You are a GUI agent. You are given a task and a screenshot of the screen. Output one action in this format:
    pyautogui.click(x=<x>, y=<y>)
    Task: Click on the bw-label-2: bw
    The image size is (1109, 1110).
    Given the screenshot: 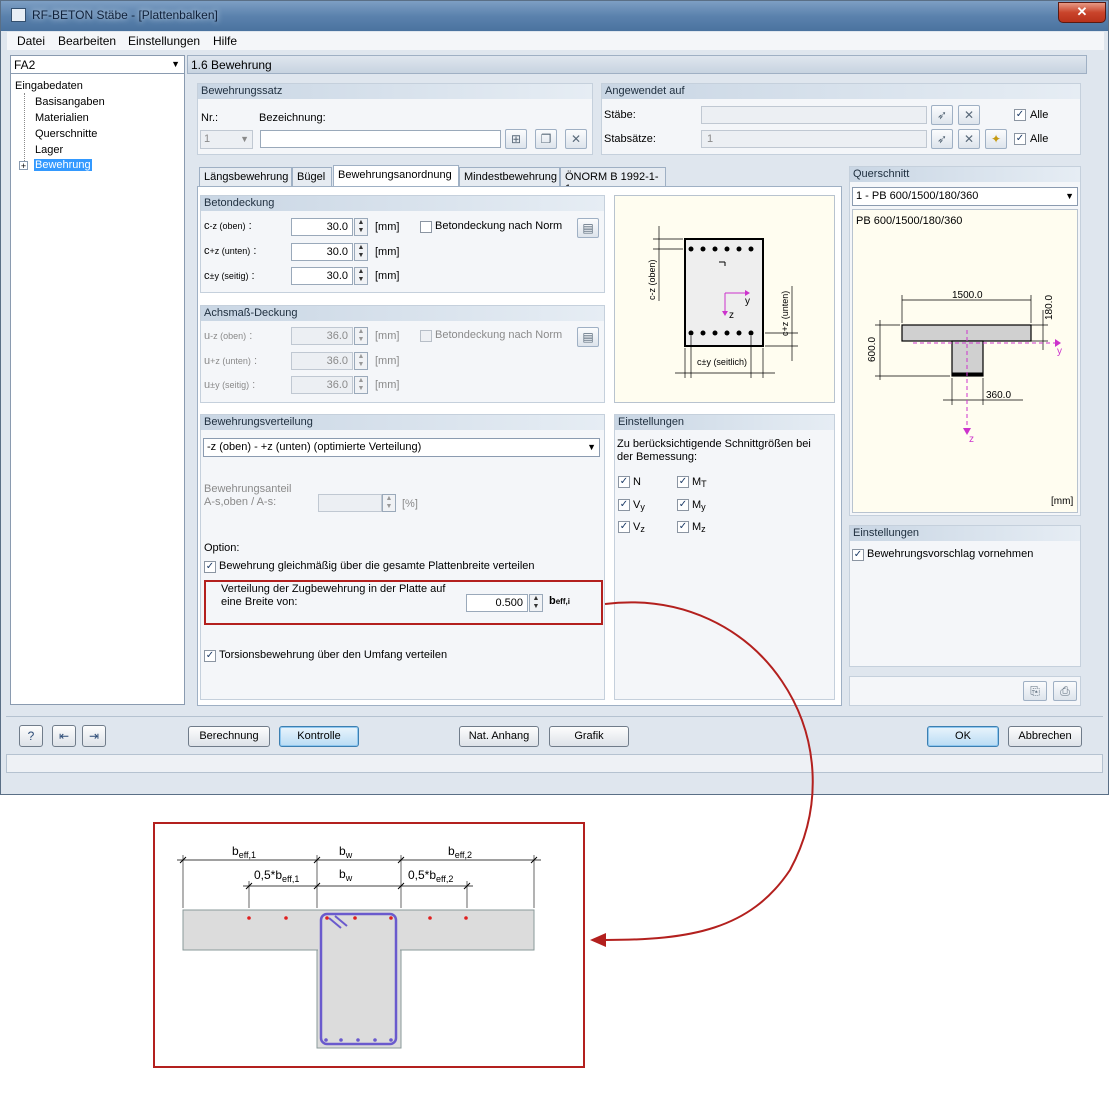 What is the action you would take?
    pyautogui.click(x=346, y=875)
    